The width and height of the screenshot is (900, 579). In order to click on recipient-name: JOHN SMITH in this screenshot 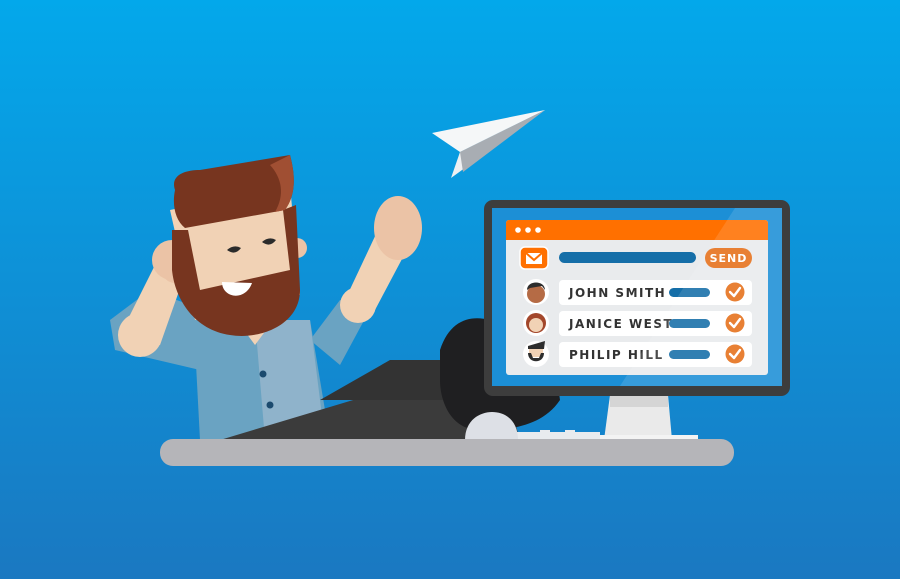, I will do `click(617, 293)`.